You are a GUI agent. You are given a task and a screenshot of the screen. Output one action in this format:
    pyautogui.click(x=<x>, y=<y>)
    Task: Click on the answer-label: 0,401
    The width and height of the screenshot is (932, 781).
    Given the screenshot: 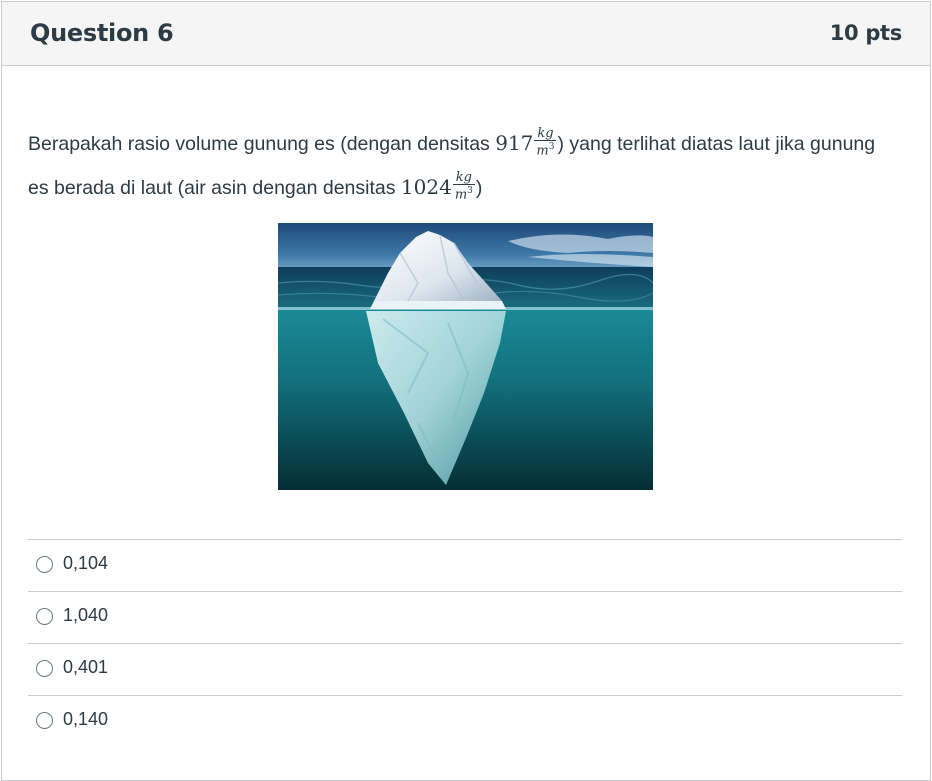 What is the action you would take?
    pyautogui.click(x=85, y=667)
    